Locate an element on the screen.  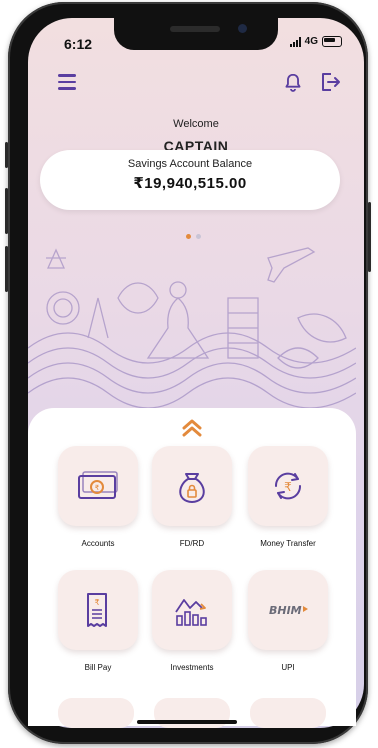
accounts-label: Accounts is located at coordinates (98, 543).